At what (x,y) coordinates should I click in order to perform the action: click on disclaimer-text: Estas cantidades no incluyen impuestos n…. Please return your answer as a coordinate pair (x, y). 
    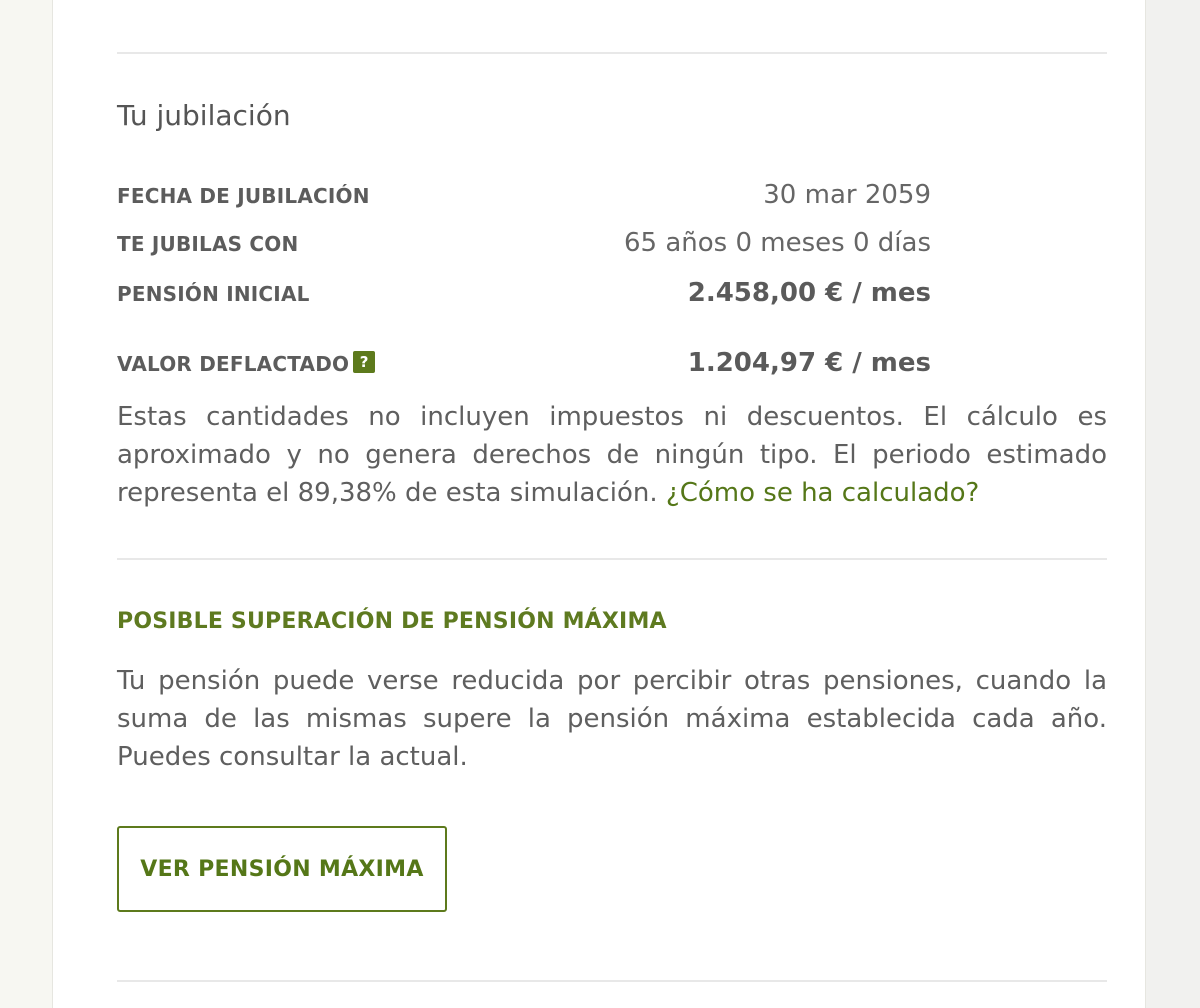
    Looking at the image, I should click on (612, 455).